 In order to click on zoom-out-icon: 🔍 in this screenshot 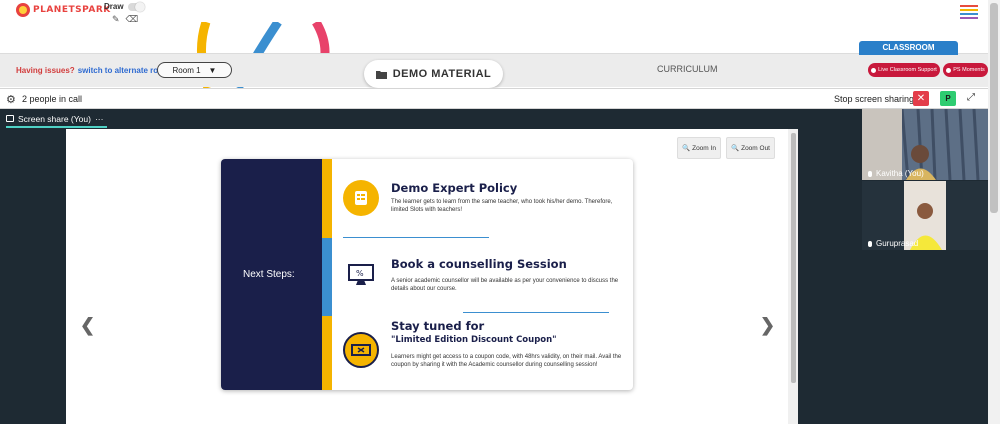, I will do `click(735, 148)`.